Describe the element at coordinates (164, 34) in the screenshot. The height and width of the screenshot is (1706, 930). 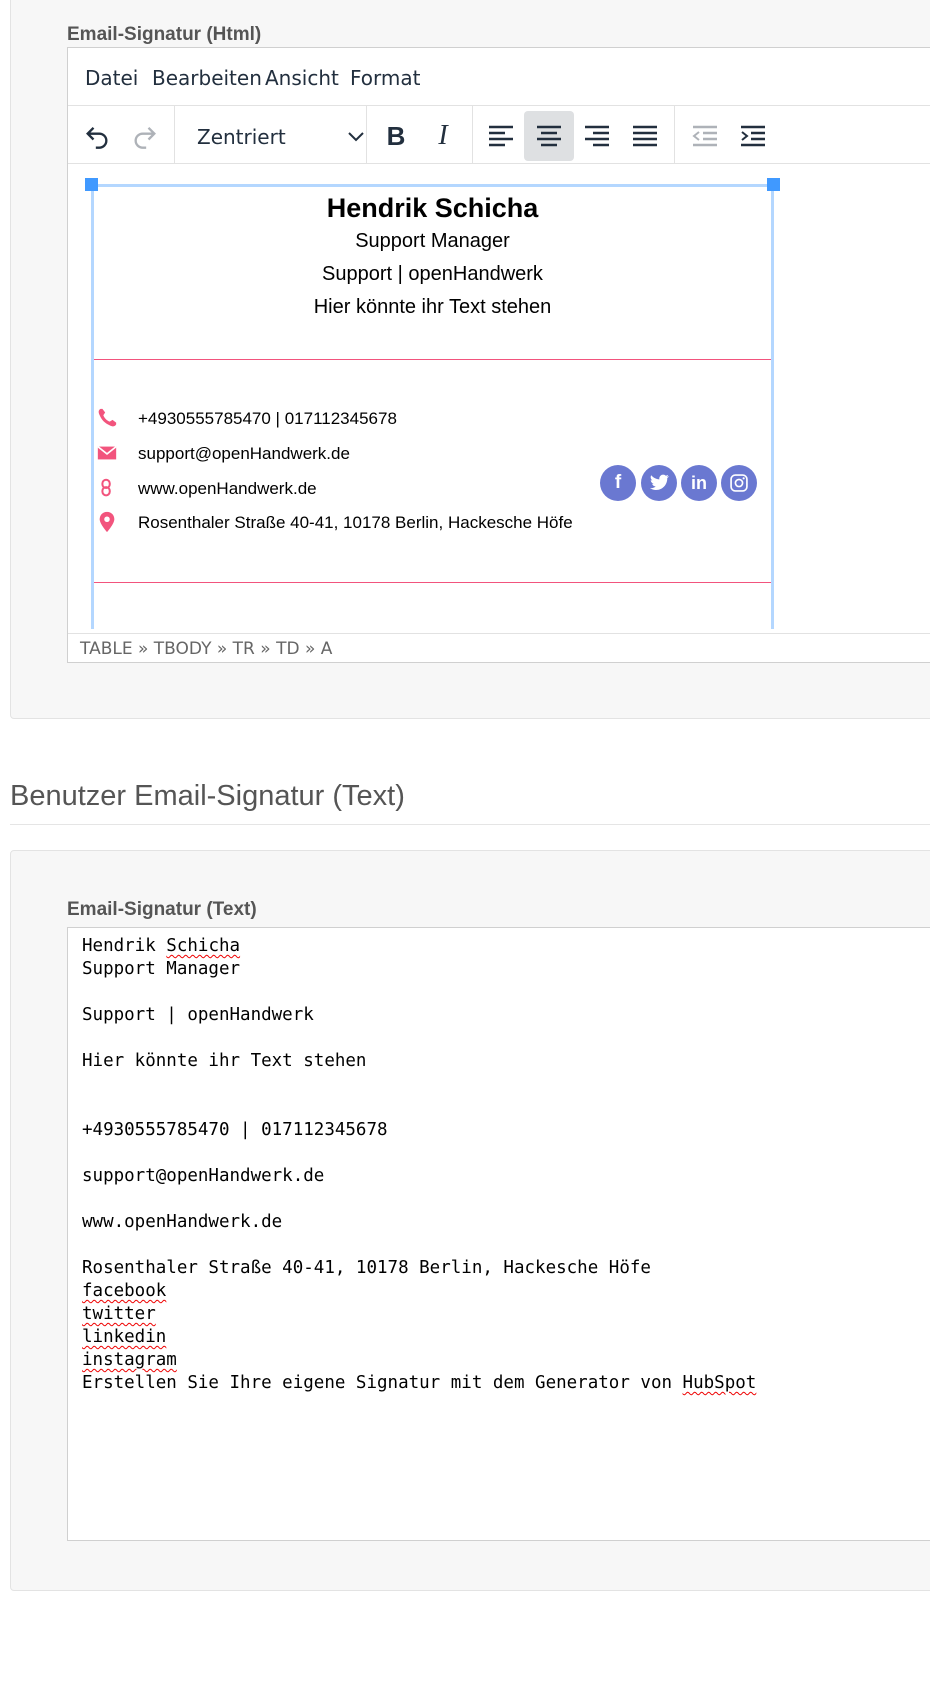
I see `html-signature-label: Email-Signatur (Html)` at that location.